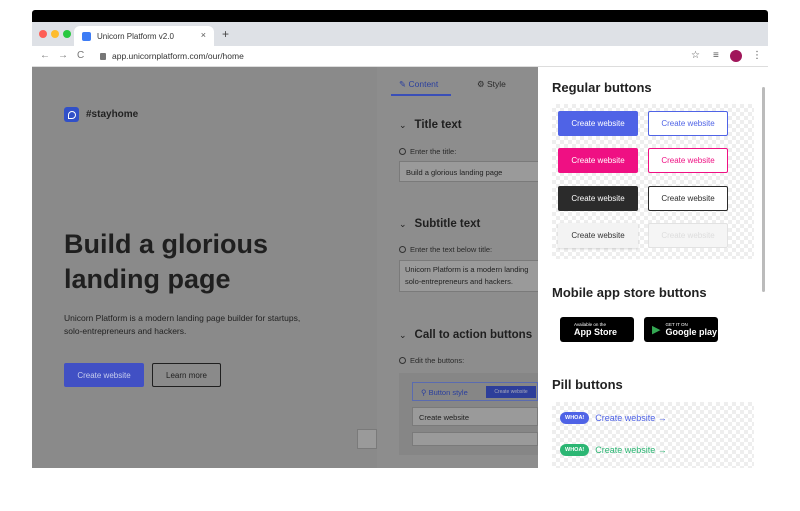 The width and height of the screenshot is (800, 511). Describe the element at coordinates (602, 87) in the screenshot. I see `regular-buttons-title: Regular buttons` at that location.